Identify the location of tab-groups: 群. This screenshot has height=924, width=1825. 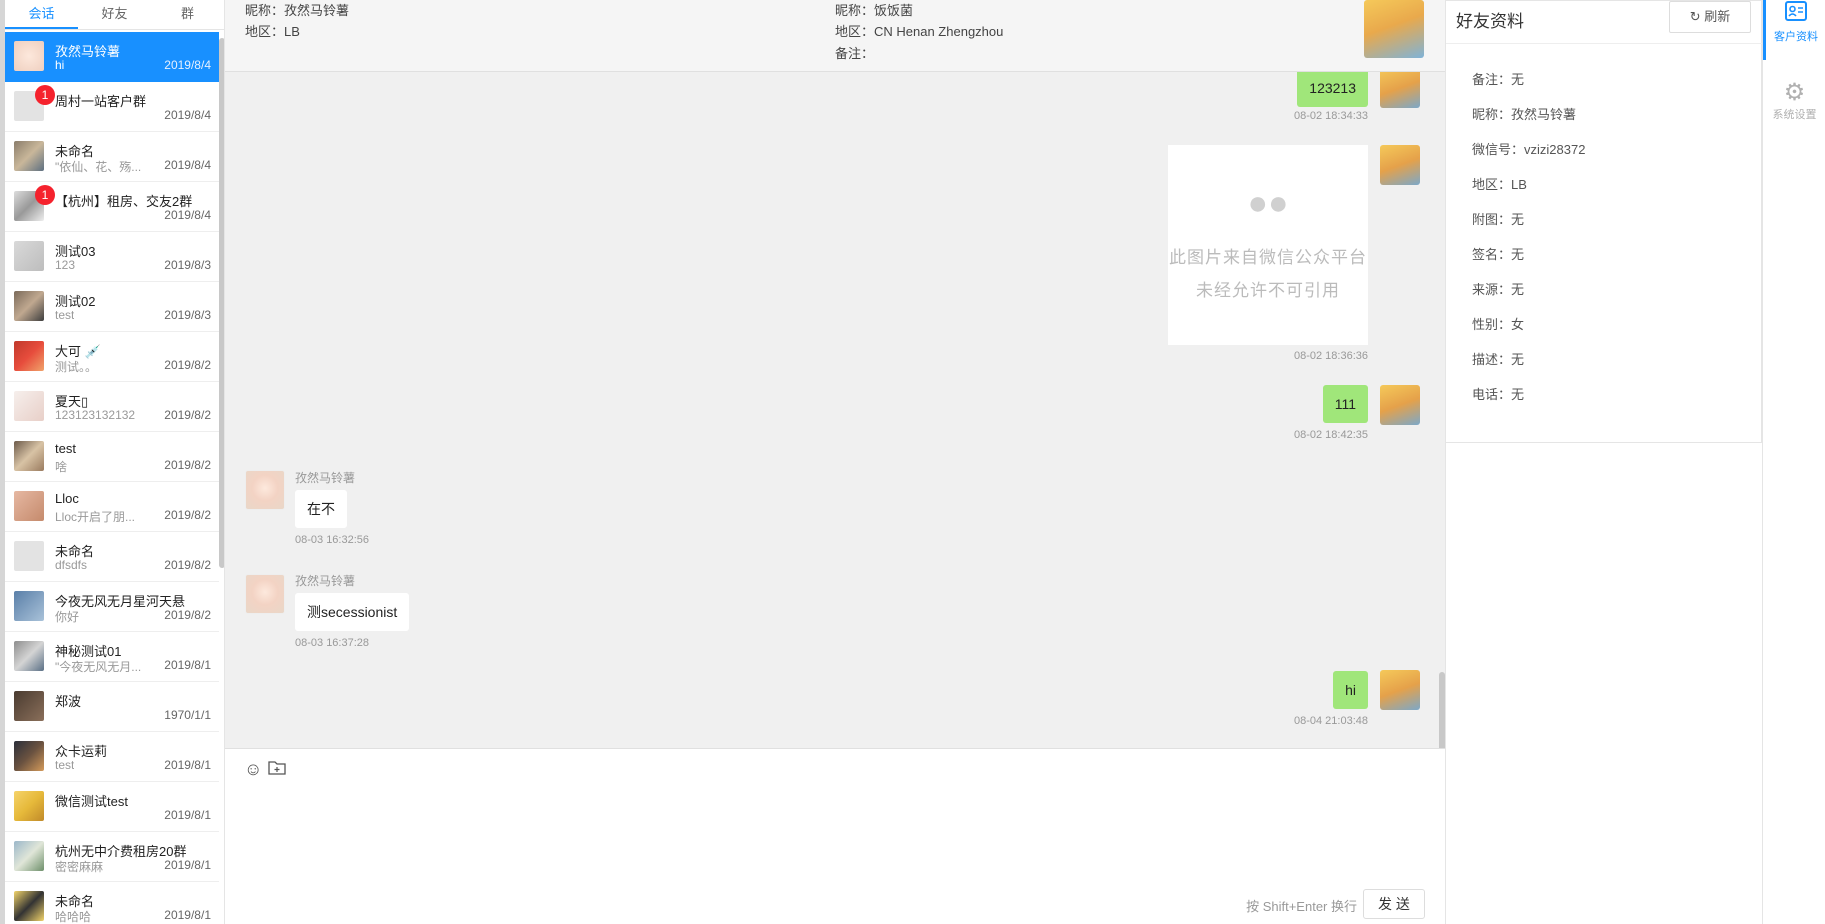
(187, 14).